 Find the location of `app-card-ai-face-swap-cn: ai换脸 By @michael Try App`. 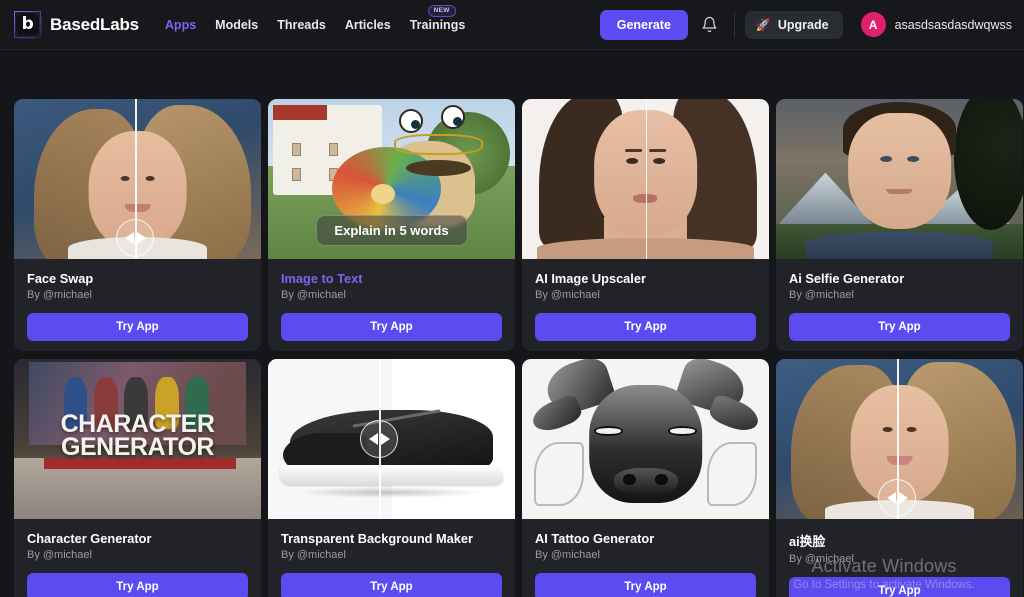

app-card-ai-face-swap-cn: ai换脸 By @michael Try App is located at coordinates (899, 478).